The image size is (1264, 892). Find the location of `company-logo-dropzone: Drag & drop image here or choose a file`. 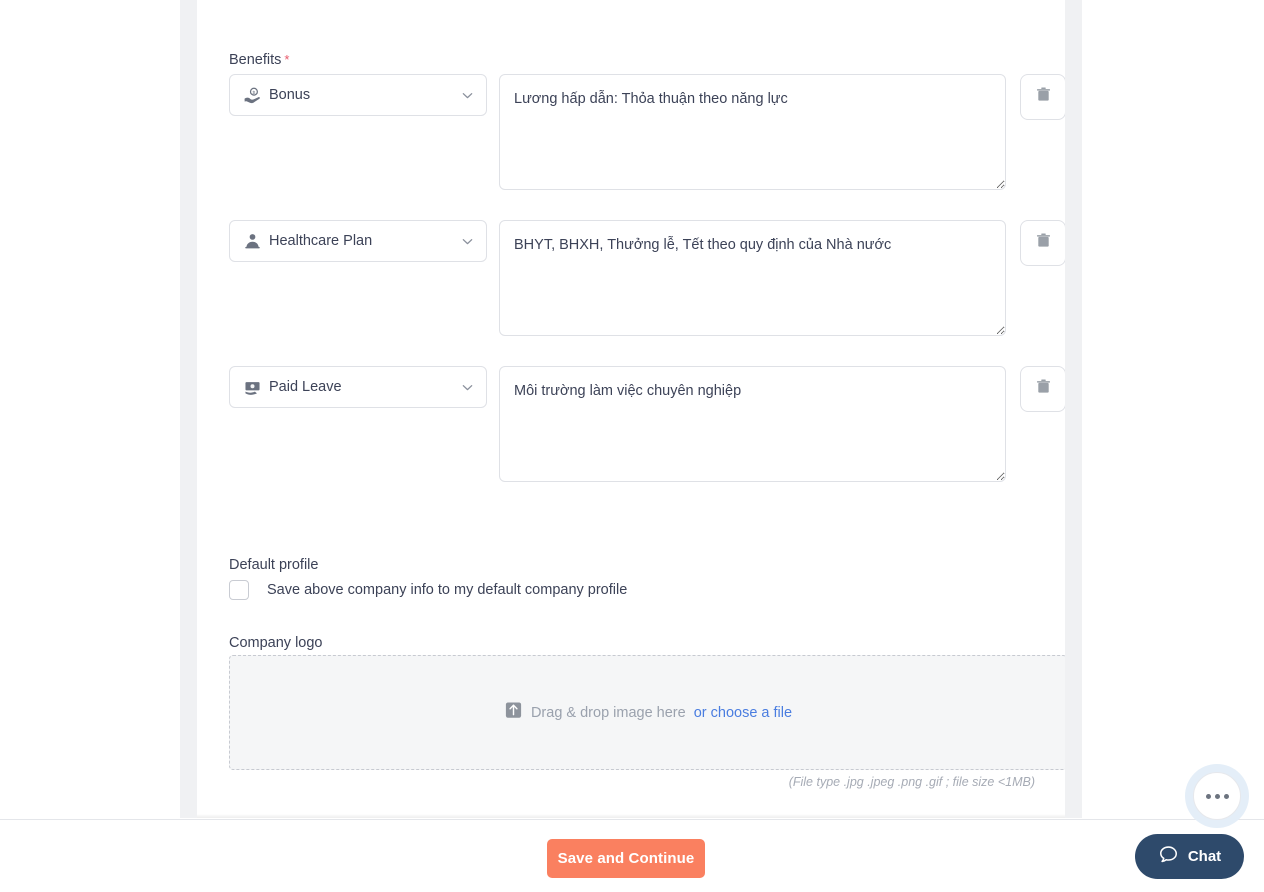

company-logo-dropzone: Drag & drop image here or choose a file is located at coordinates (647, 712).